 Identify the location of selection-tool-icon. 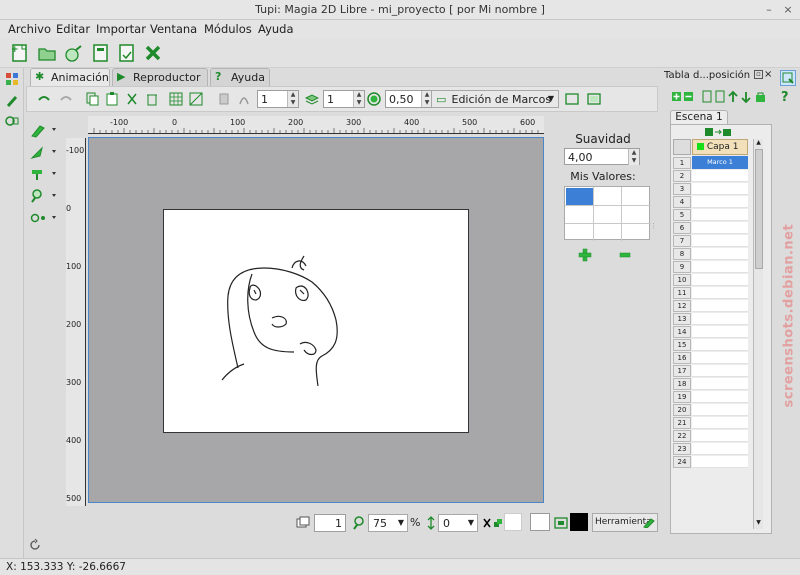
(45, 152).